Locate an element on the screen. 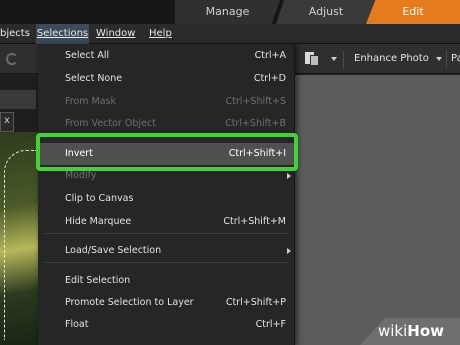 The height and width of the screenshot is (345, 460). invert-highlight-box is located at coordinates (167, 152).